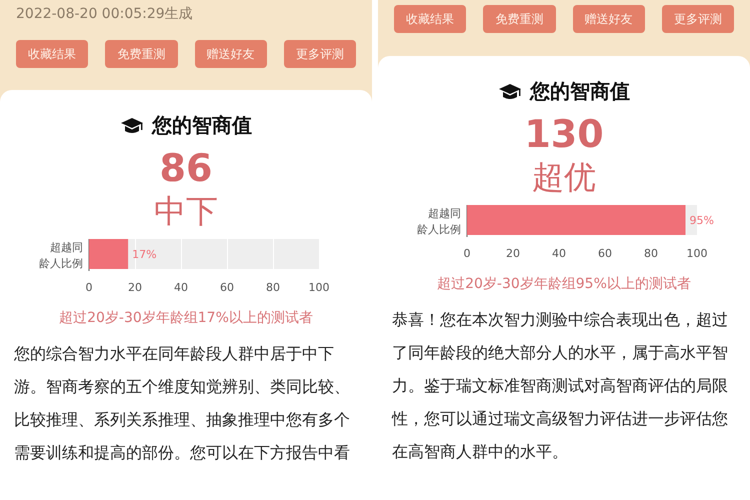  Describe the element at coordinates (186, 318) in the screenshot. I see `result-caption: 超过20岁-30岁年龄组17%以上的测试者` at that location.